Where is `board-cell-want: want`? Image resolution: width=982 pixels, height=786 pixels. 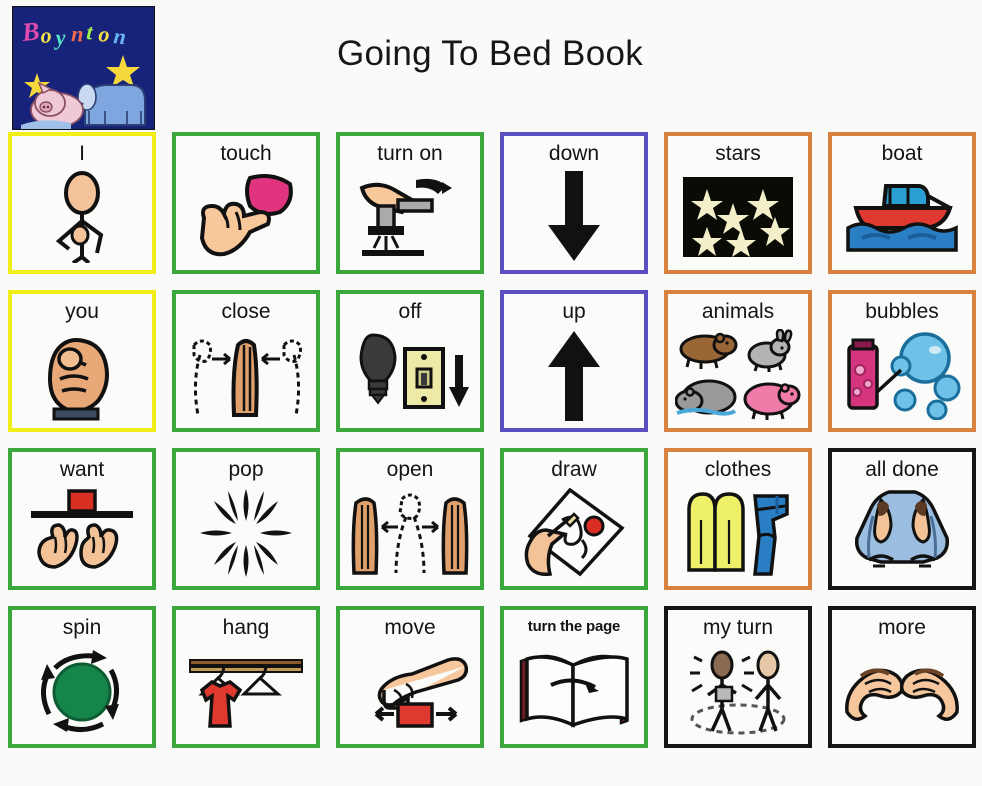 board-cell-want: want is located at coordinates (82, 519).